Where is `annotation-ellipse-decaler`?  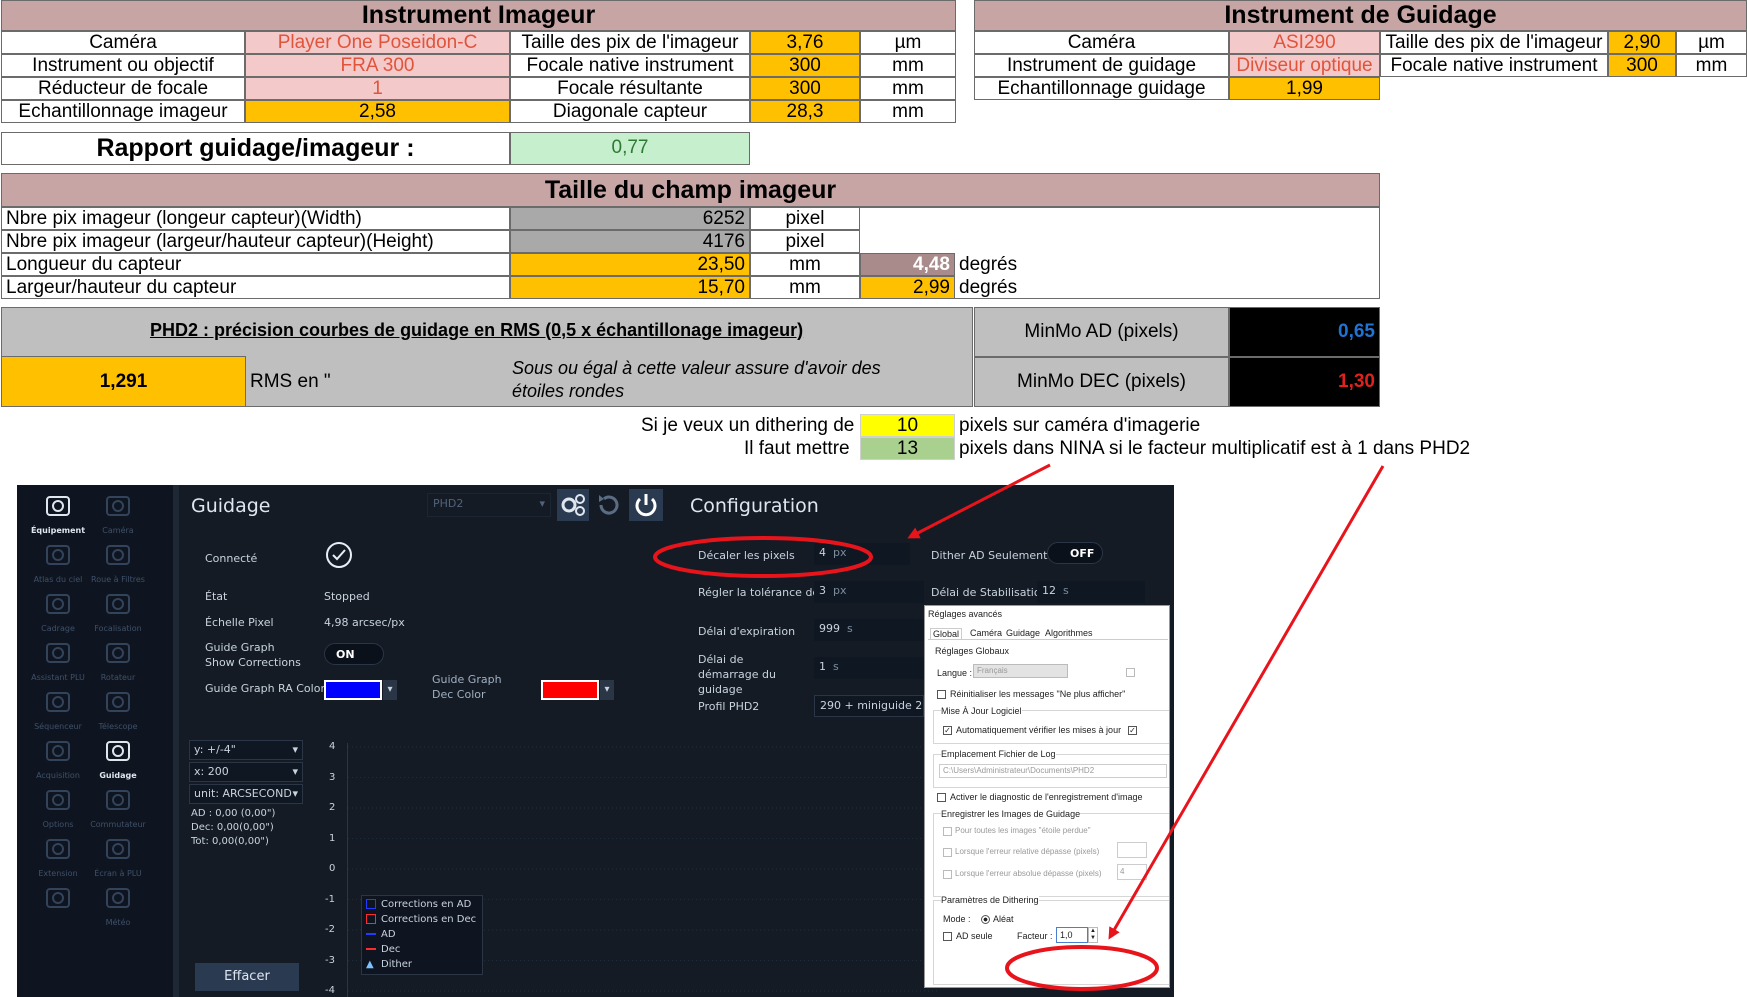 annotation-ellipse-decaler is located at coordinates (763, 557).